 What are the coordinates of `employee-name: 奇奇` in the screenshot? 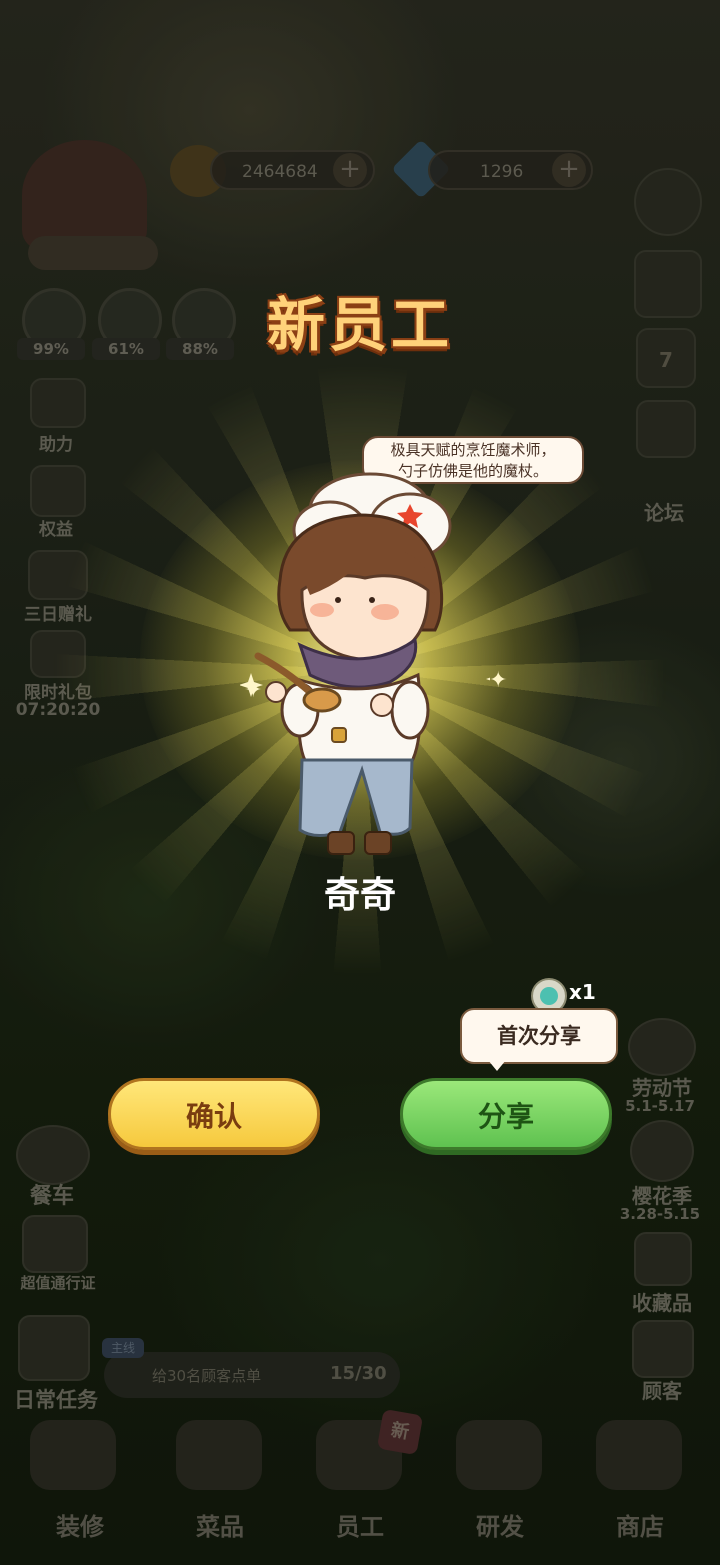 It's located at (359, 895).